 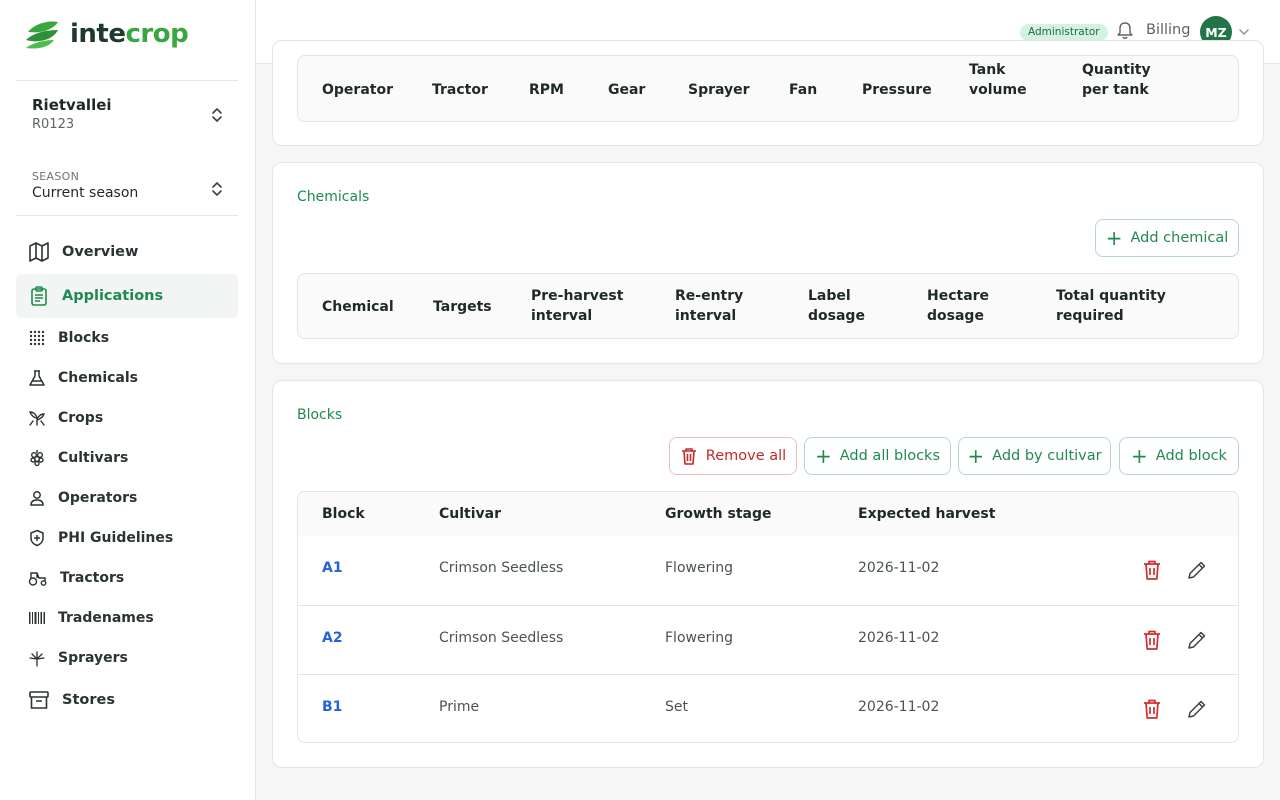 What do you see at coordinates (37, 659) in the screenshot?
I see `sprayer-icon` at bounding box center [37, 659].